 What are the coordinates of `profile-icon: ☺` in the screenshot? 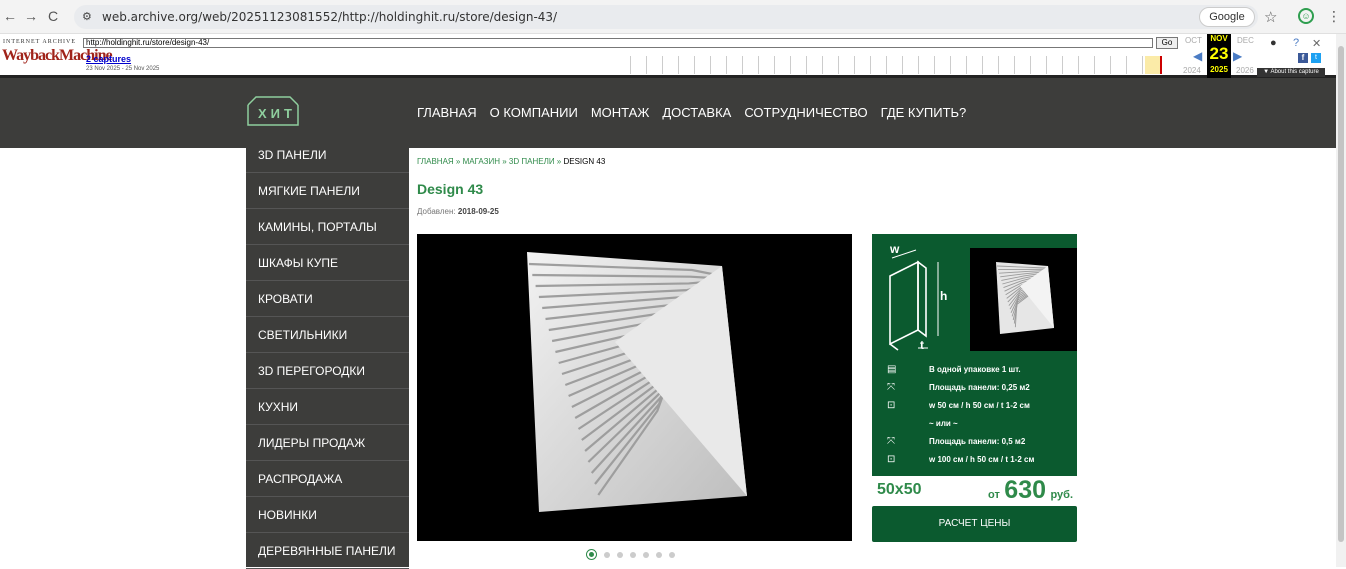 It's located at (1306, 16).